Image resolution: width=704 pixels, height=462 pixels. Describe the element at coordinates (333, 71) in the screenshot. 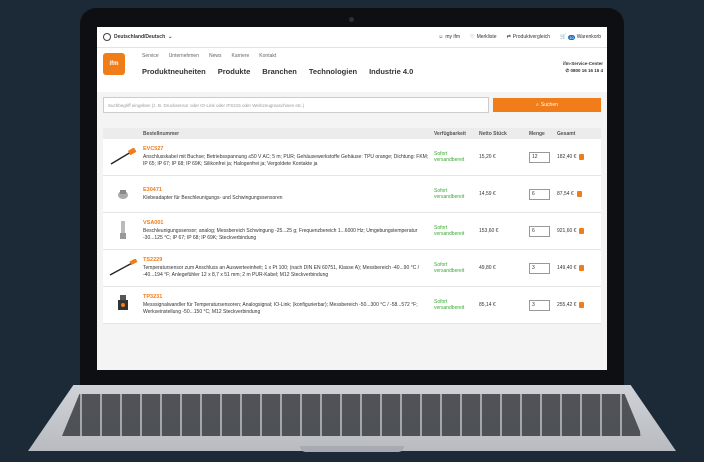

I see `nav-technologies: Technologien` at that location.